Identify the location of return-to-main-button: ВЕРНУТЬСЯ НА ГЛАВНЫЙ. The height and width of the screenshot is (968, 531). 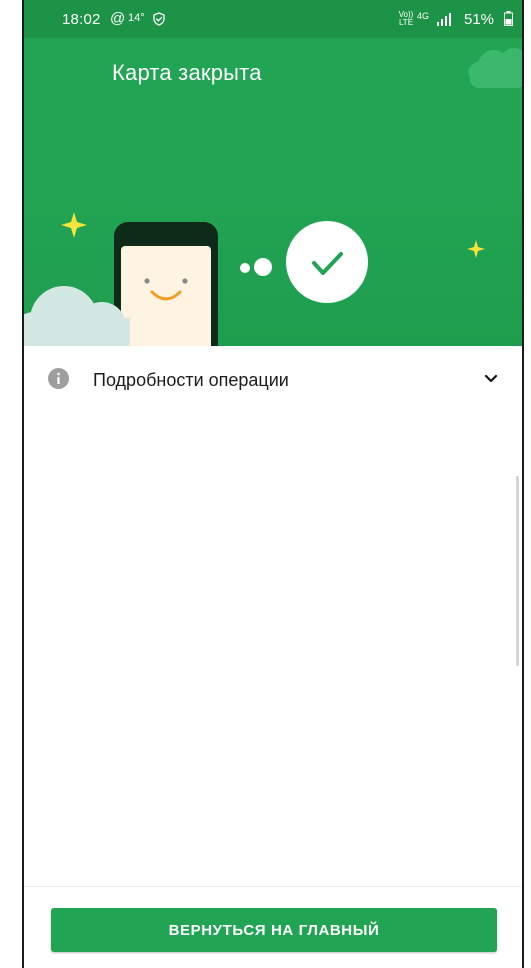
(274, 930).